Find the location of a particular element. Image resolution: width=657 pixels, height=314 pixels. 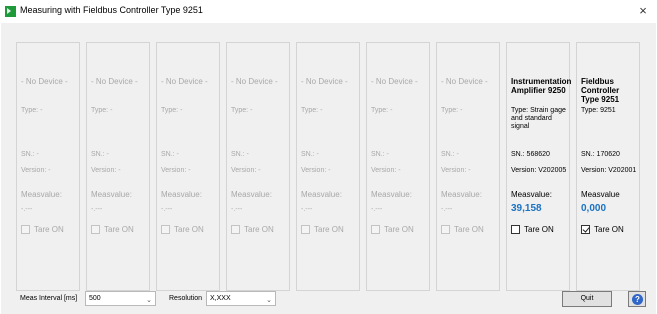

resolution-label: Resolution is located at coordinates (186, 298).